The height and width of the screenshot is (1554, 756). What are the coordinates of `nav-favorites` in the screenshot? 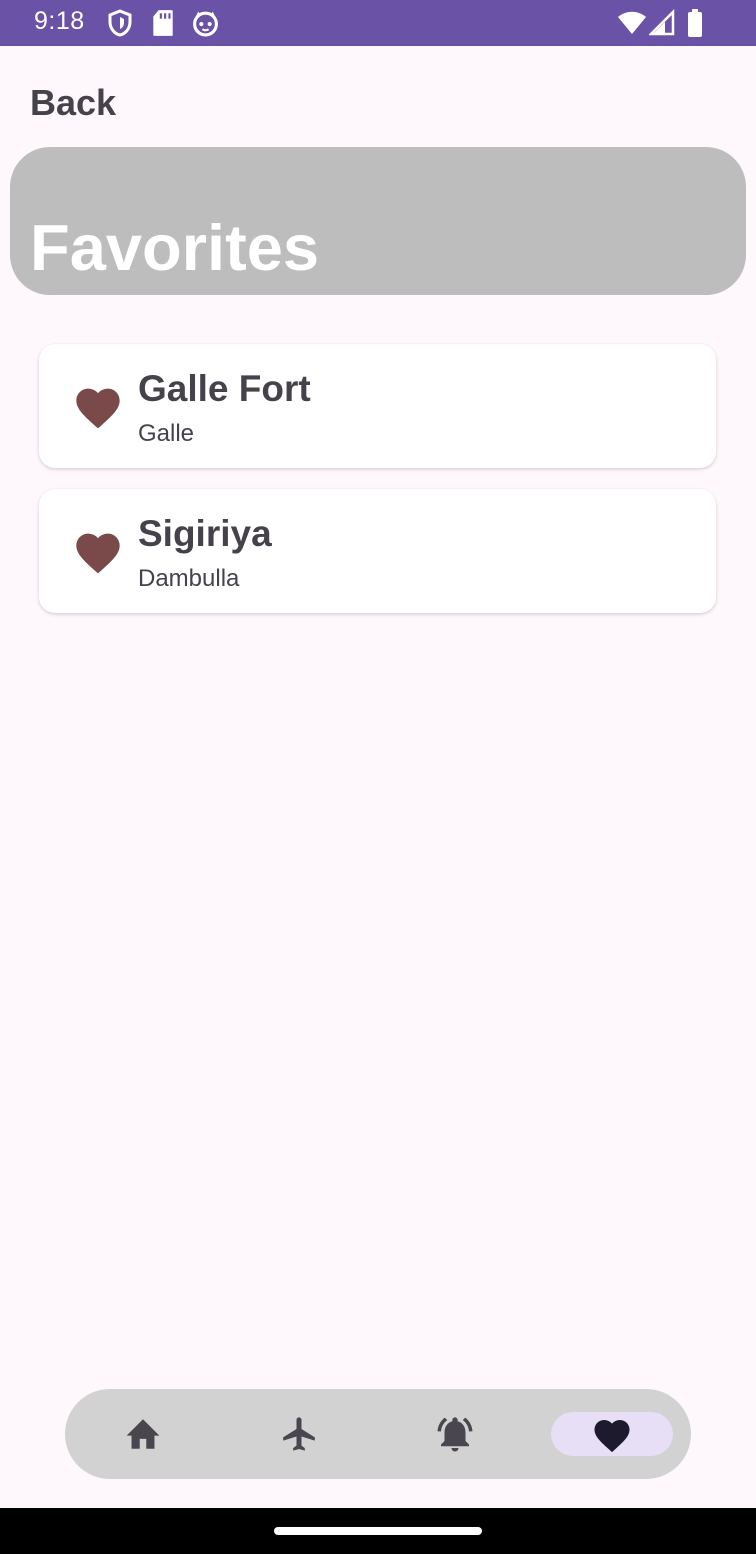 It's located at (612, 1434).